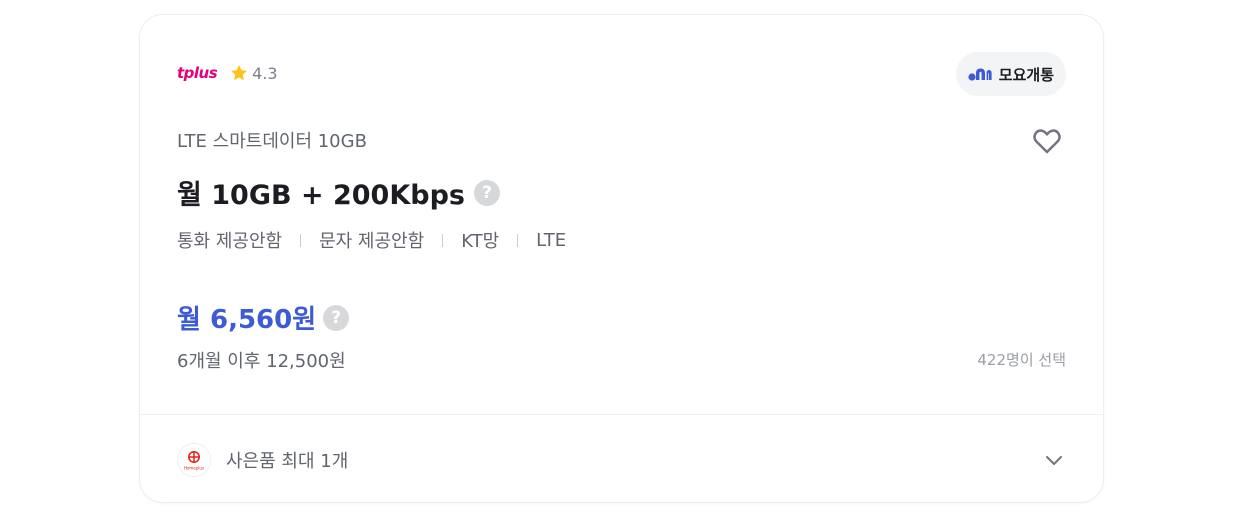 The height and width of the screenshot is (516, 1252). What do you see at coordinates (227, 73) in the screenshot?
I see `carrier-row: tplus 4.3` at bounding box center [227, 73].